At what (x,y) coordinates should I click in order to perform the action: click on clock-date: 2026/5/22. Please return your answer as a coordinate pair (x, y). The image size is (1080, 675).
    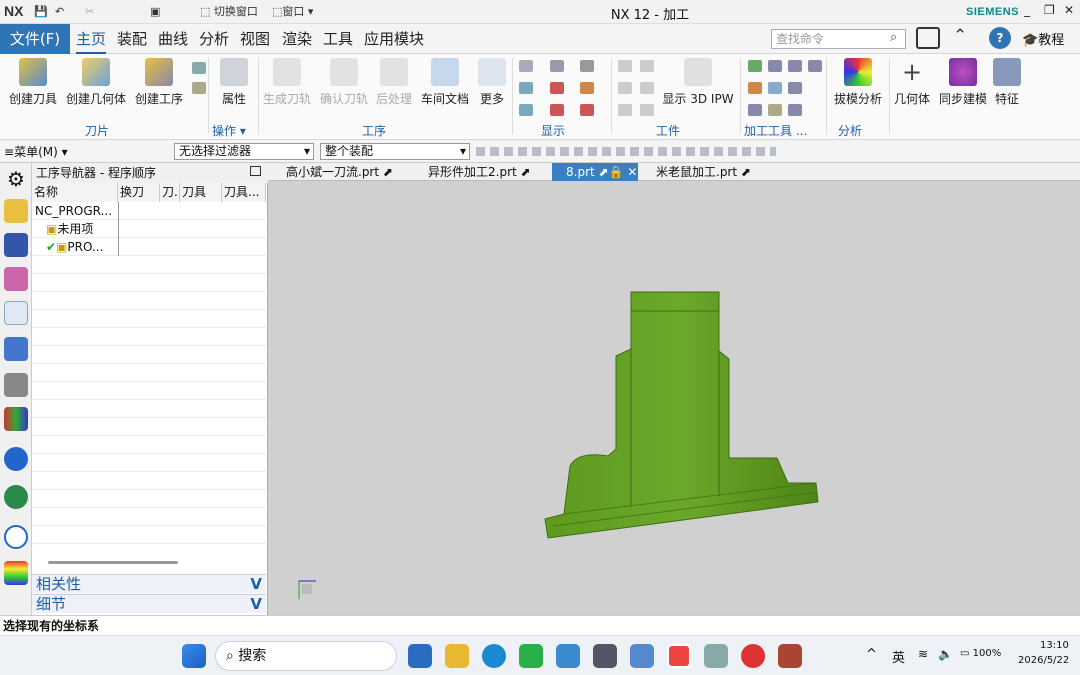
    Looking at the image, I should click on (1043, 660).